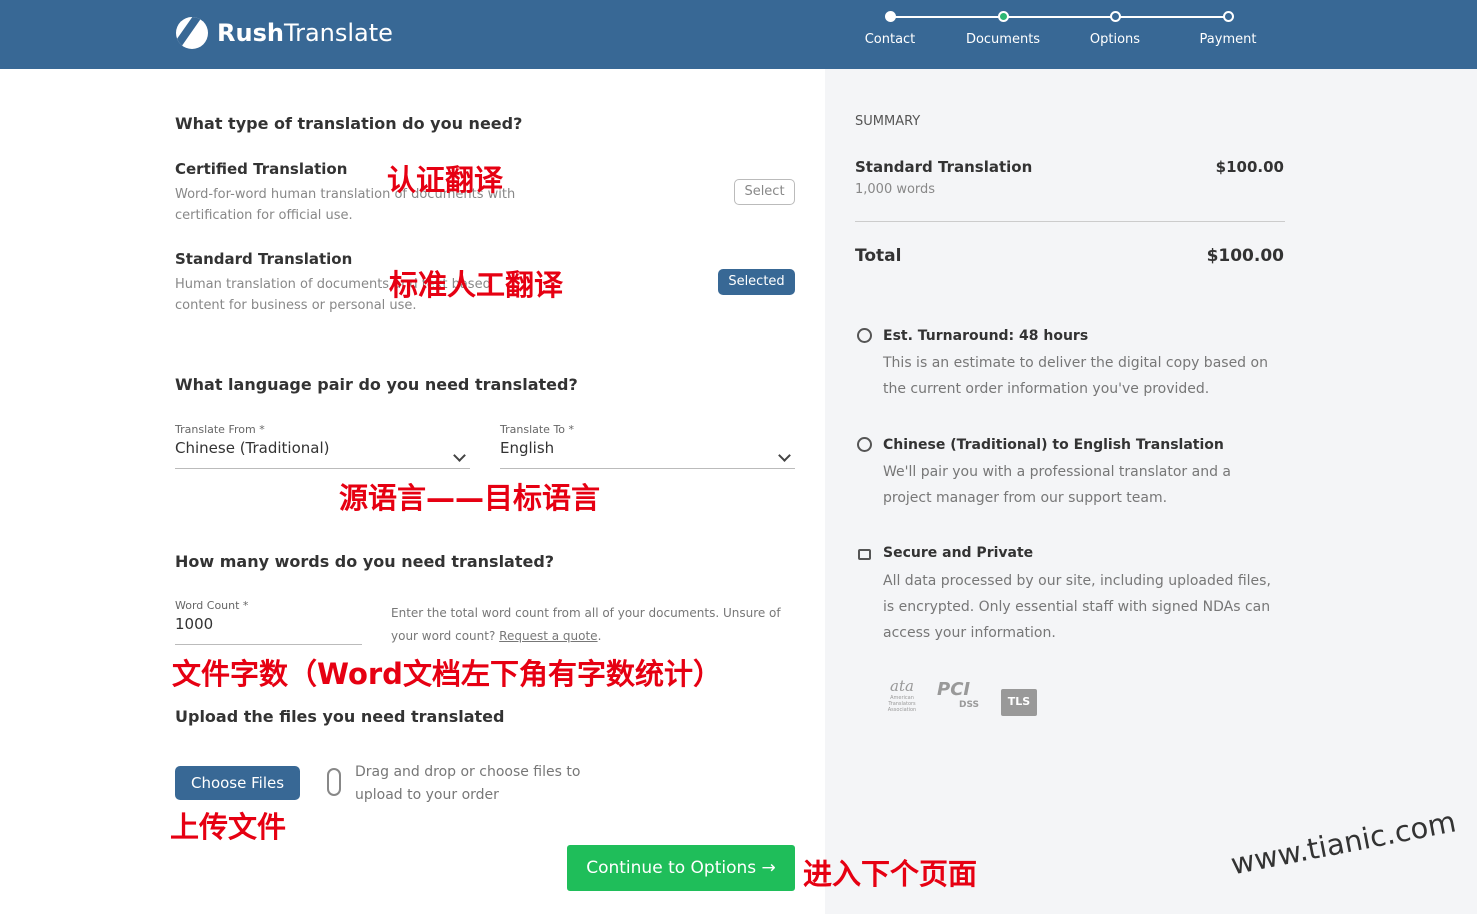  What do you see at coordinates (237, 783) in the screenshot?
I see `choose-files-button: Choose Files` at bounding box center [237, 783].